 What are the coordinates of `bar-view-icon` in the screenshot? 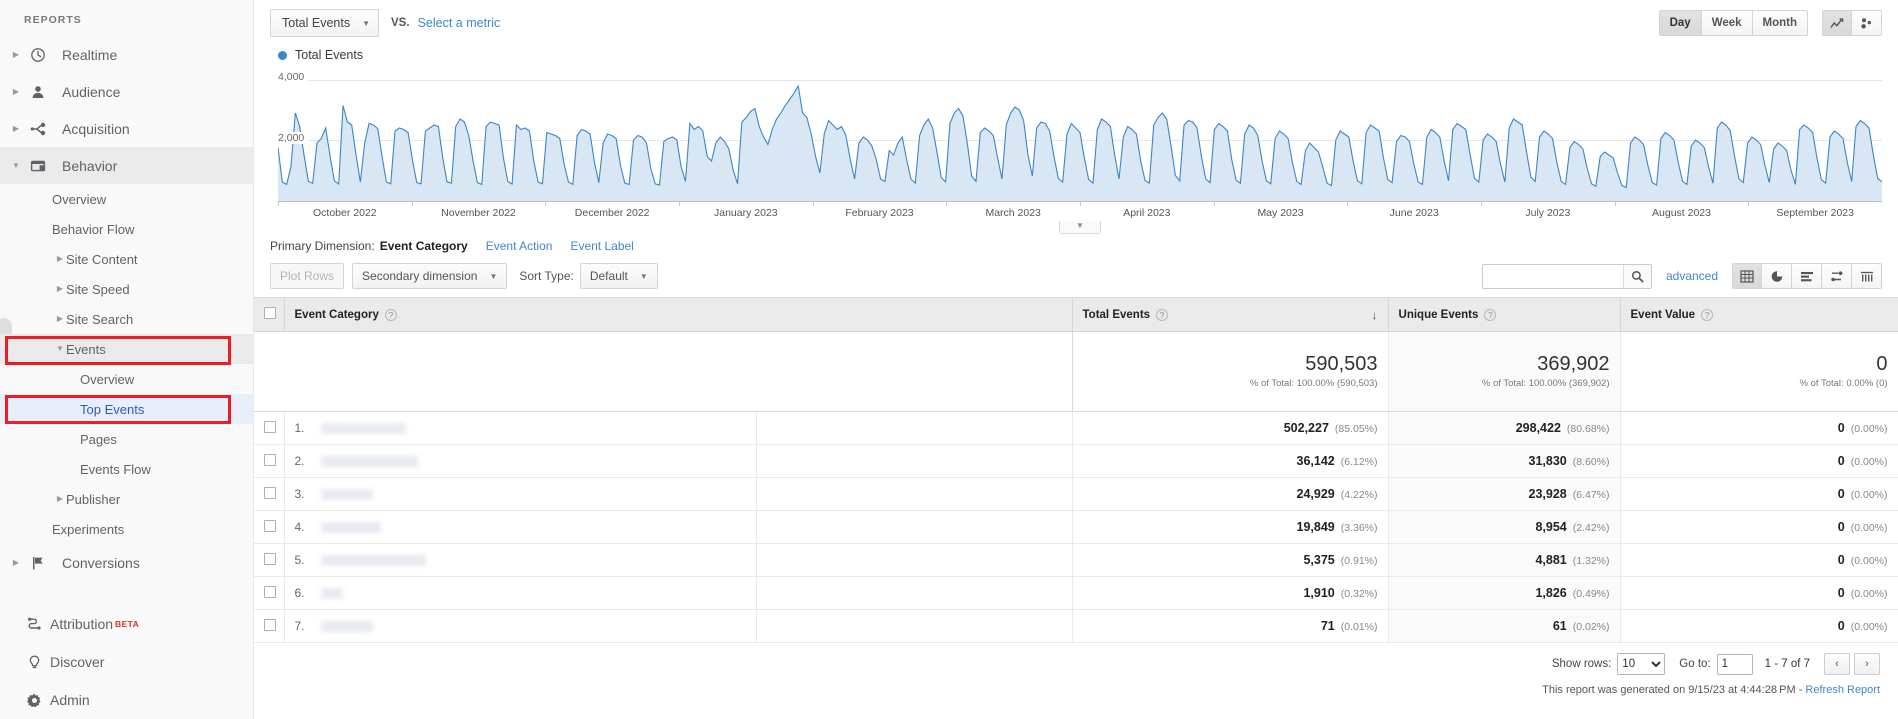 It's located at (1807, 276).